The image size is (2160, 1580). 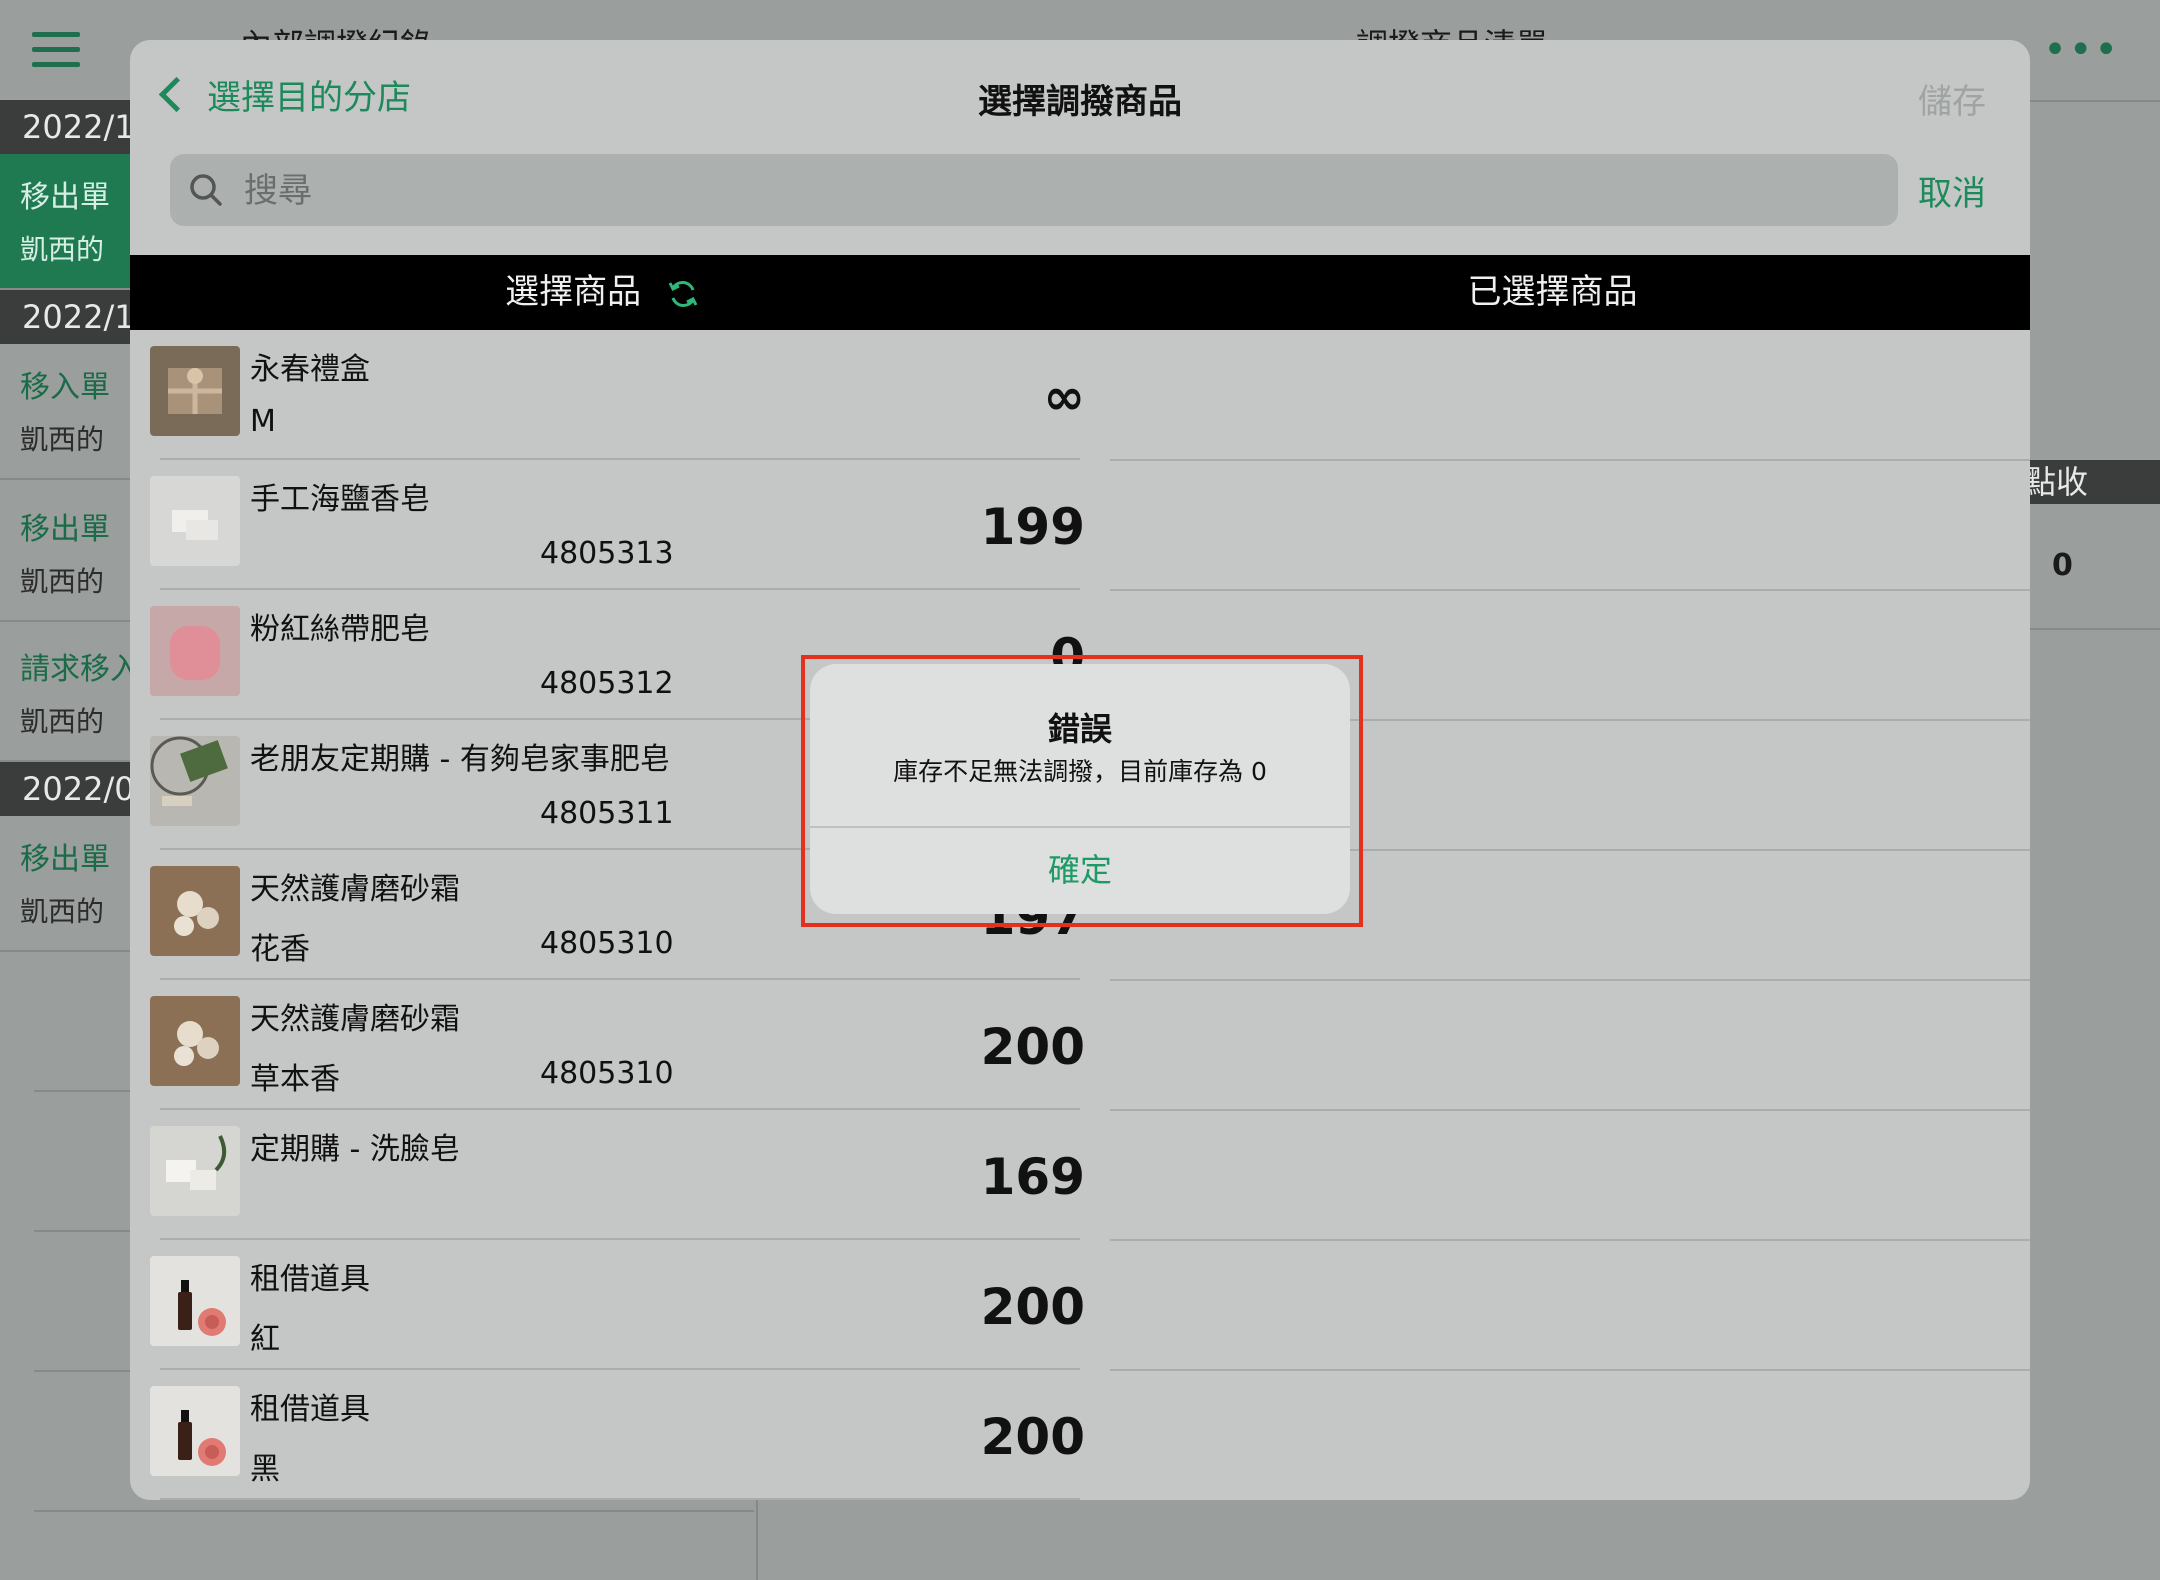 What do you see at coordinates (1952, 98) in the screenshot?
I see `save-button: 儲存` at bounding box center [1952, 98].